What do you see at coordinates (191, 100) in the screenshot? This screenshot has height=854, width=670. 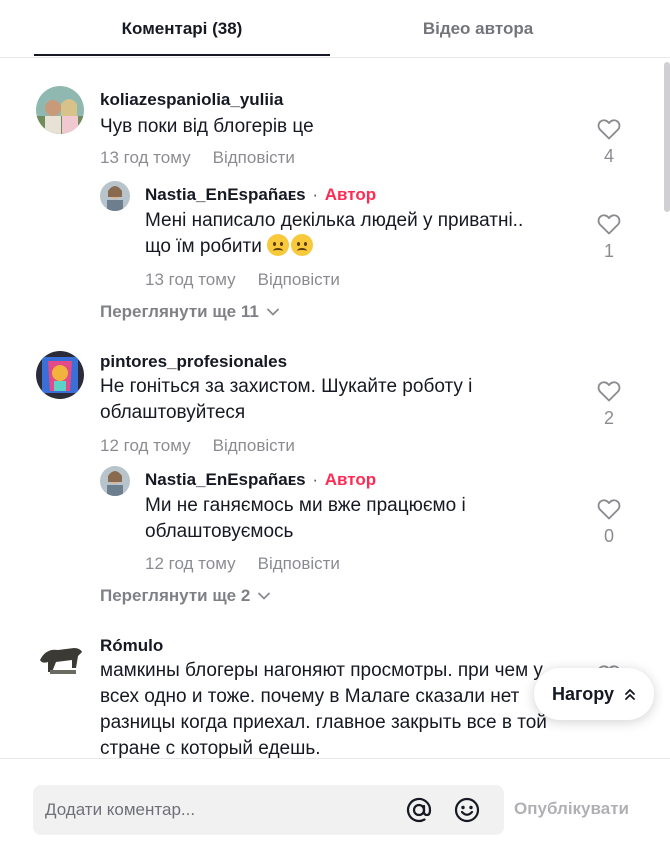 I see `comment-username: koliazespaniolia_yuliia` at bounding box center [191, 100].